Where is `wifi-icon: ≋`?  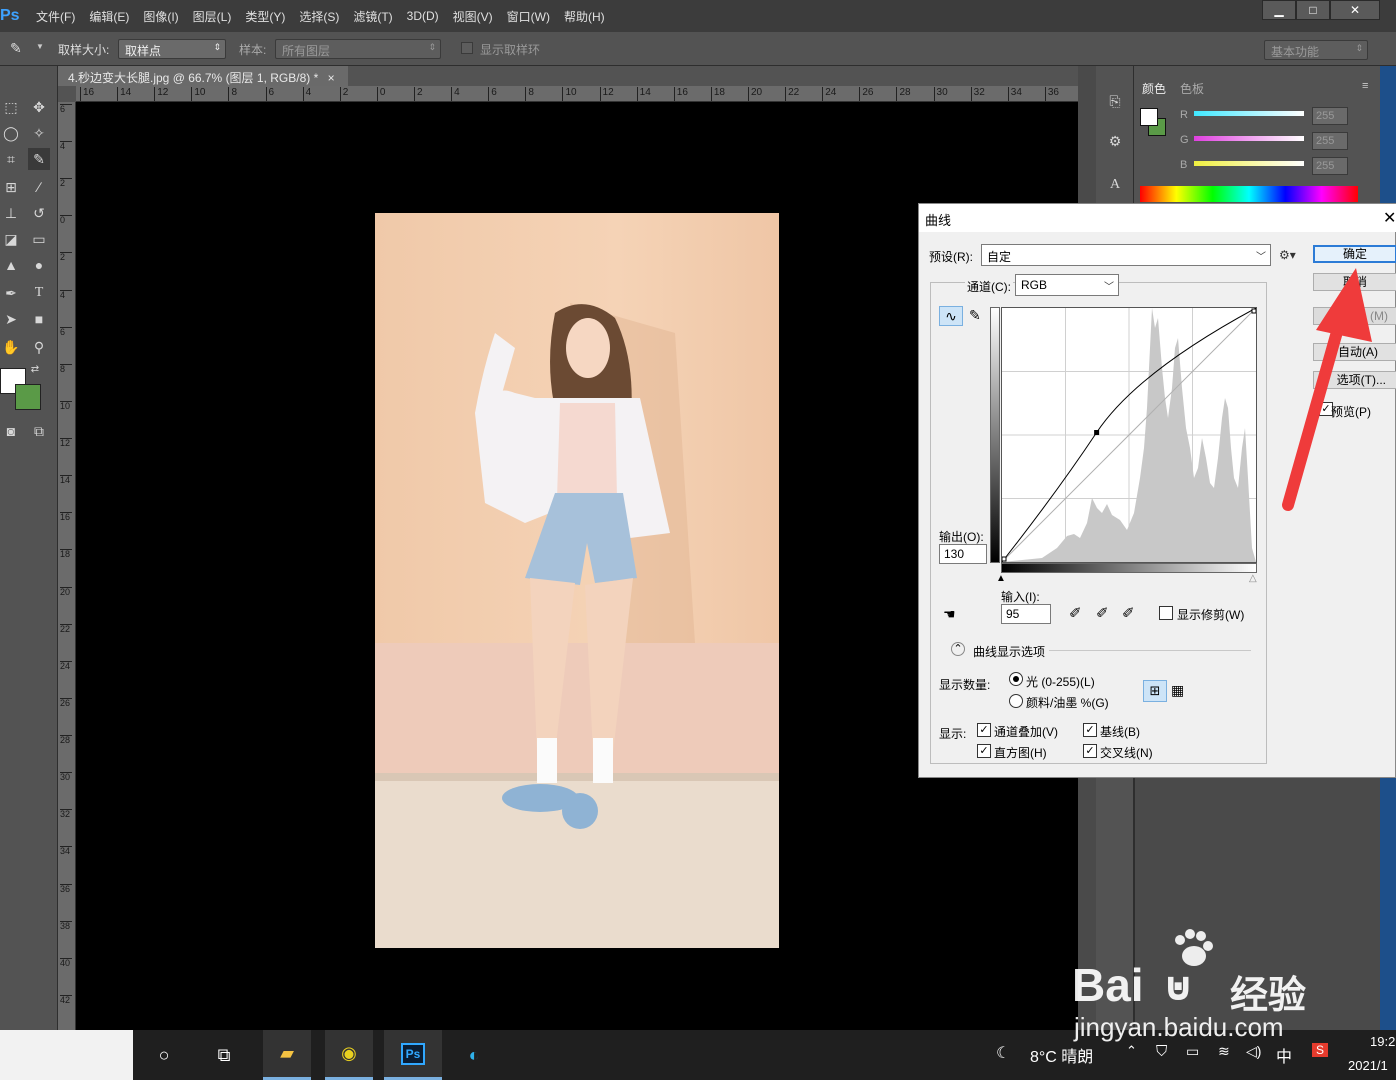 wifi-icon: ≋ is located at coordinates (1224, 1051).